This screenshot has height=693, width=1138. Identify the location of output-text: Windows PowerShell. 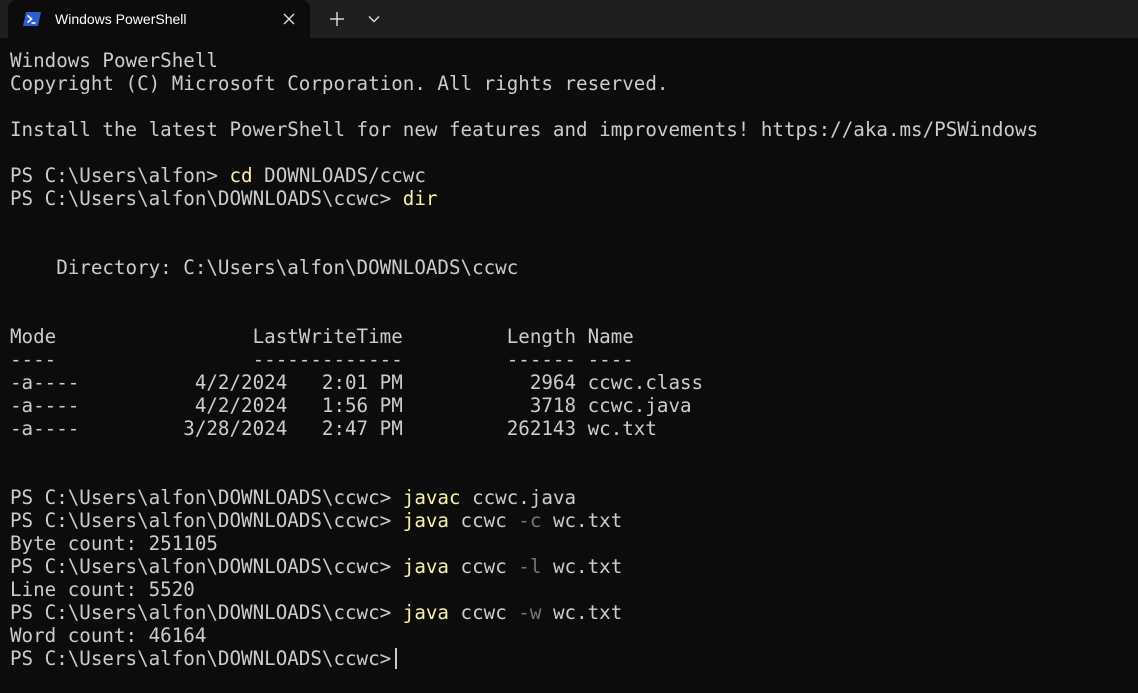
(114, 60).